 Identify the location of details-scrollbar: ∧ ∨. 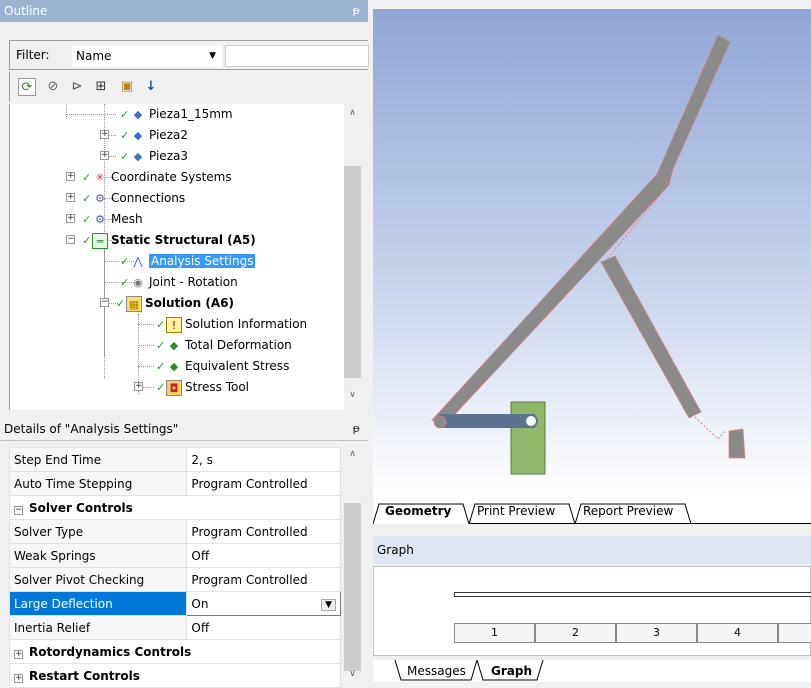
(352, 564).